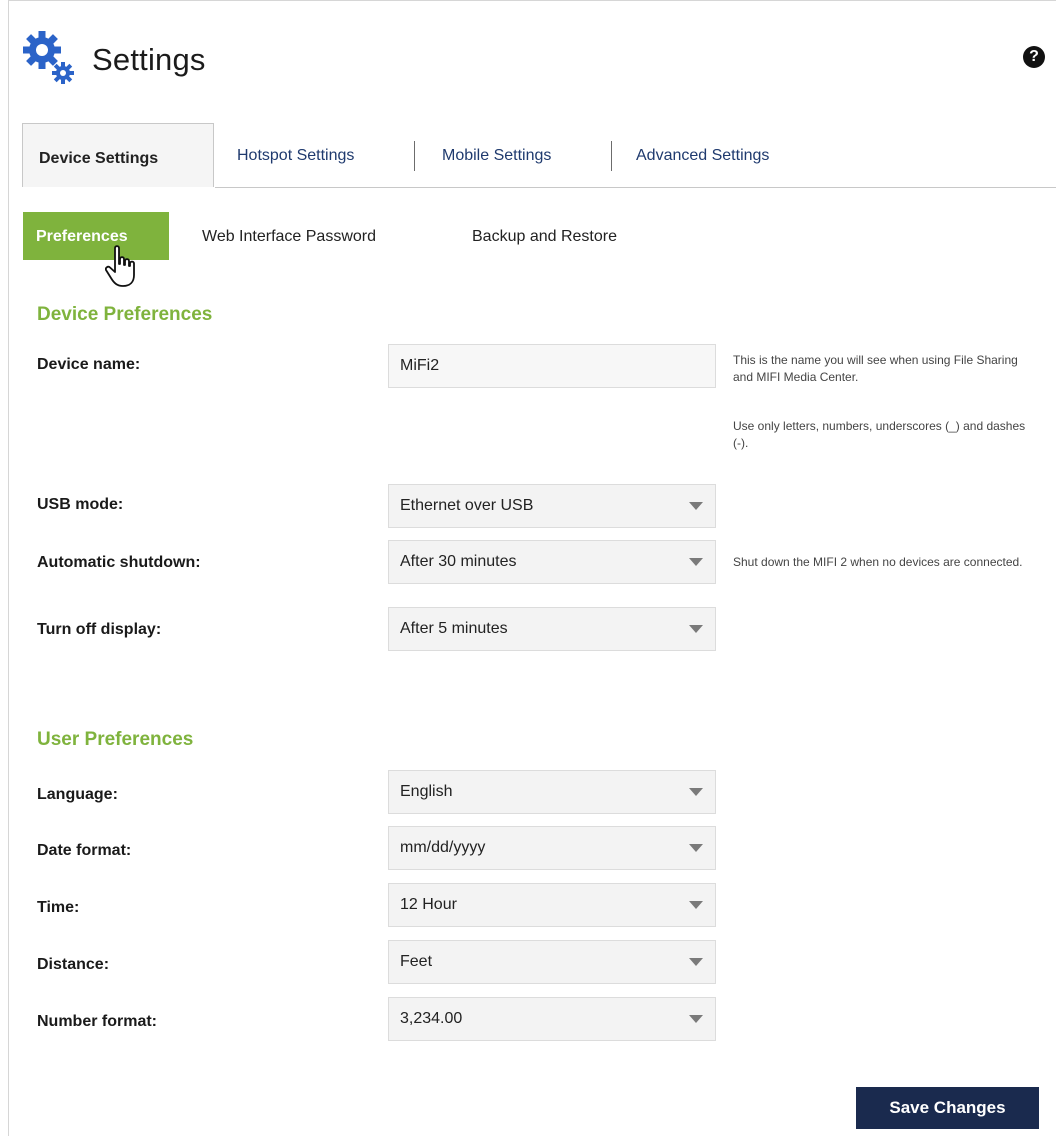  What do you see at coordinates (295, 156) in the screenshot?
I see `tab-hotspot-settings: Hotspot Settings` at bounding box center [295, 156].